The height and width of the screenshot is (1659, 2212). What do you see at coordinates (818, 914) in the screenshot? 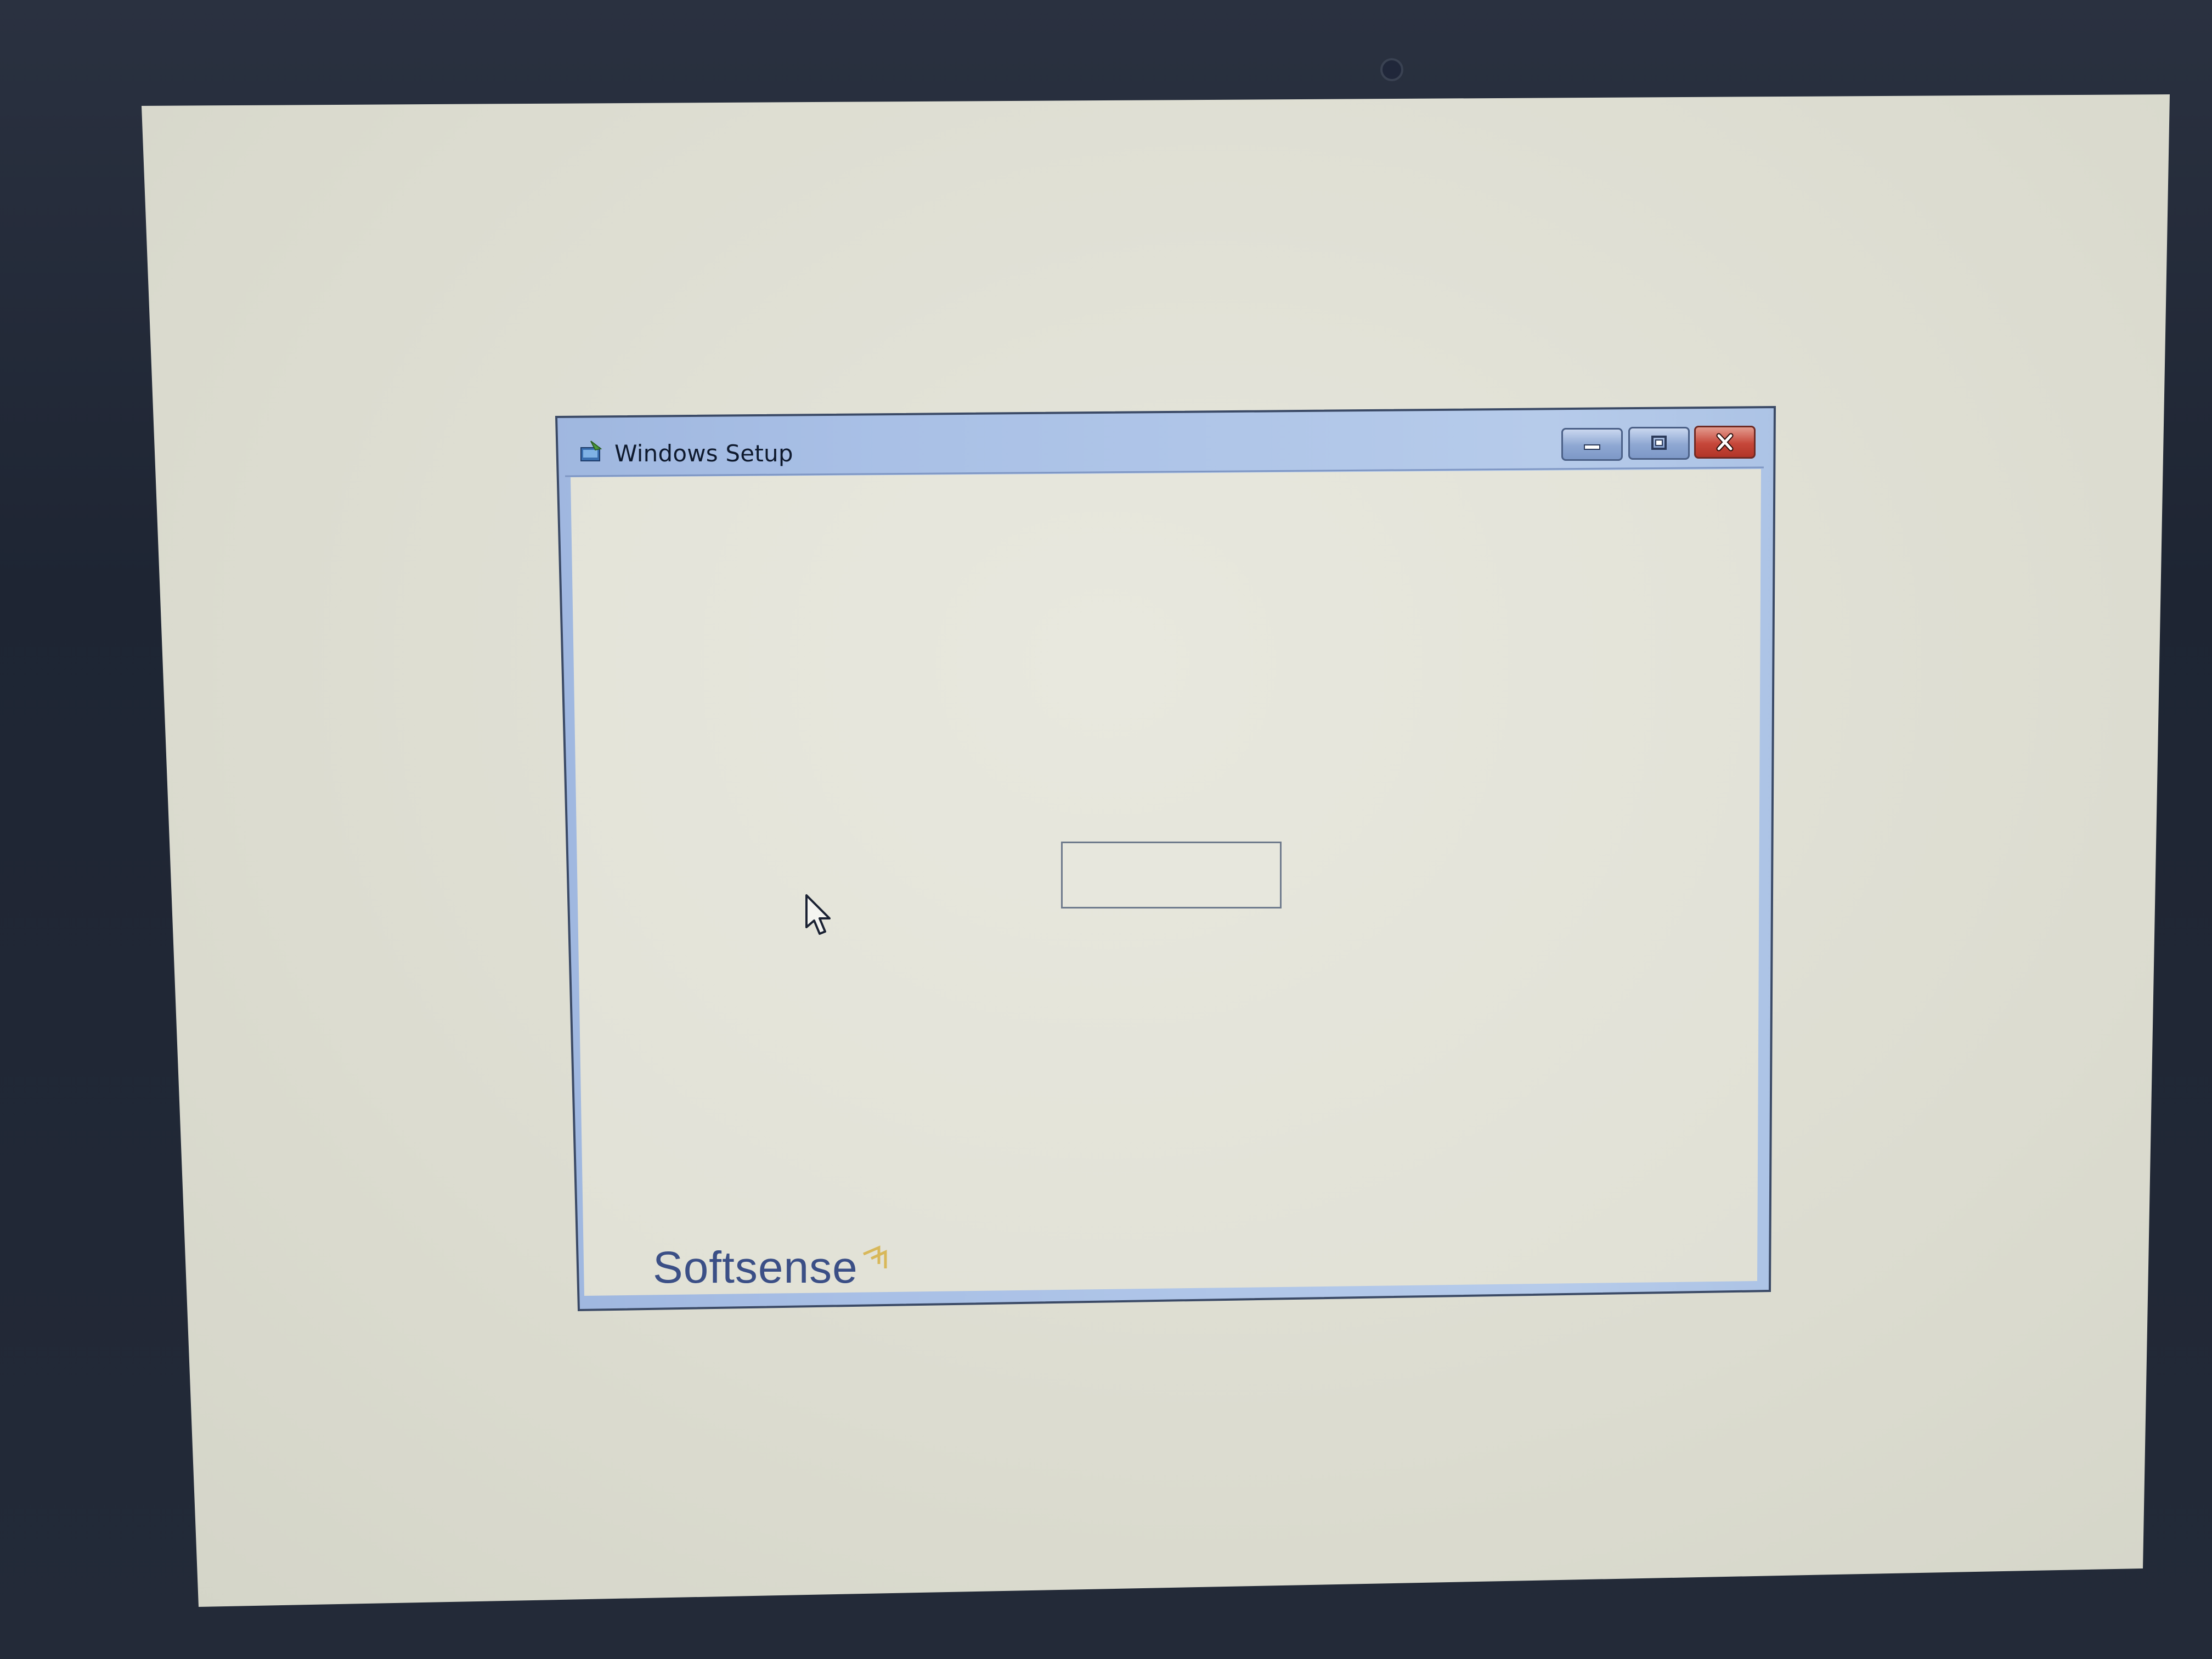
I see `arrow-cursor-icon` at bounding box center [818, 914].